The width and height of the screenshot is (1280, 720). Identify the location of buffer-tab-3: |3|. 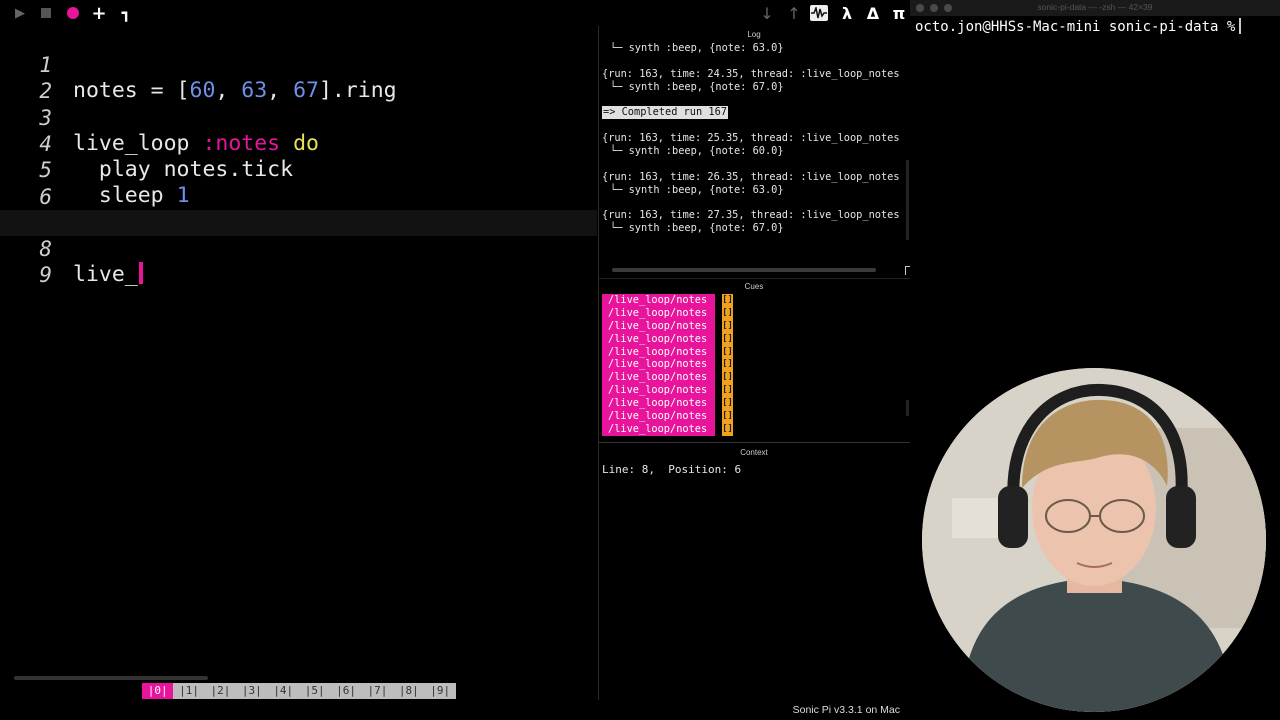
(252, 691).